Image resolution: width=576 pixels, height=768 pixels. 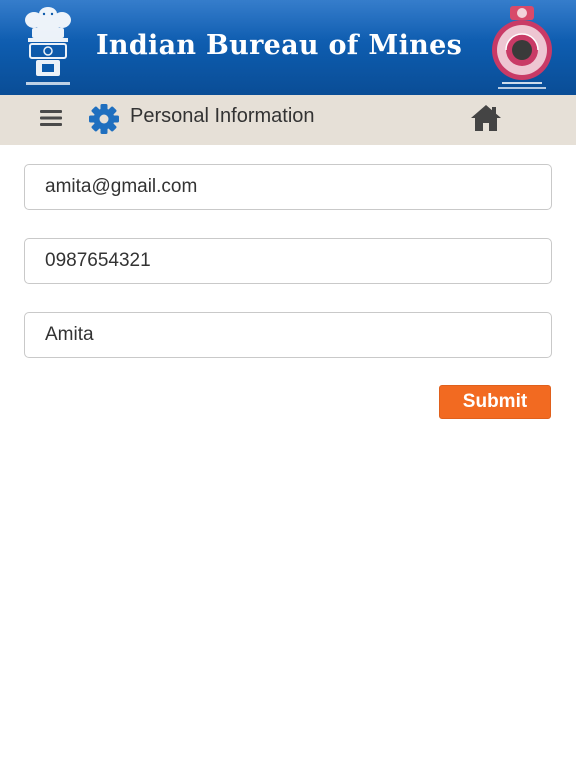 I want to click on ashoka-emblem-icon, so click(x=48, y=46).